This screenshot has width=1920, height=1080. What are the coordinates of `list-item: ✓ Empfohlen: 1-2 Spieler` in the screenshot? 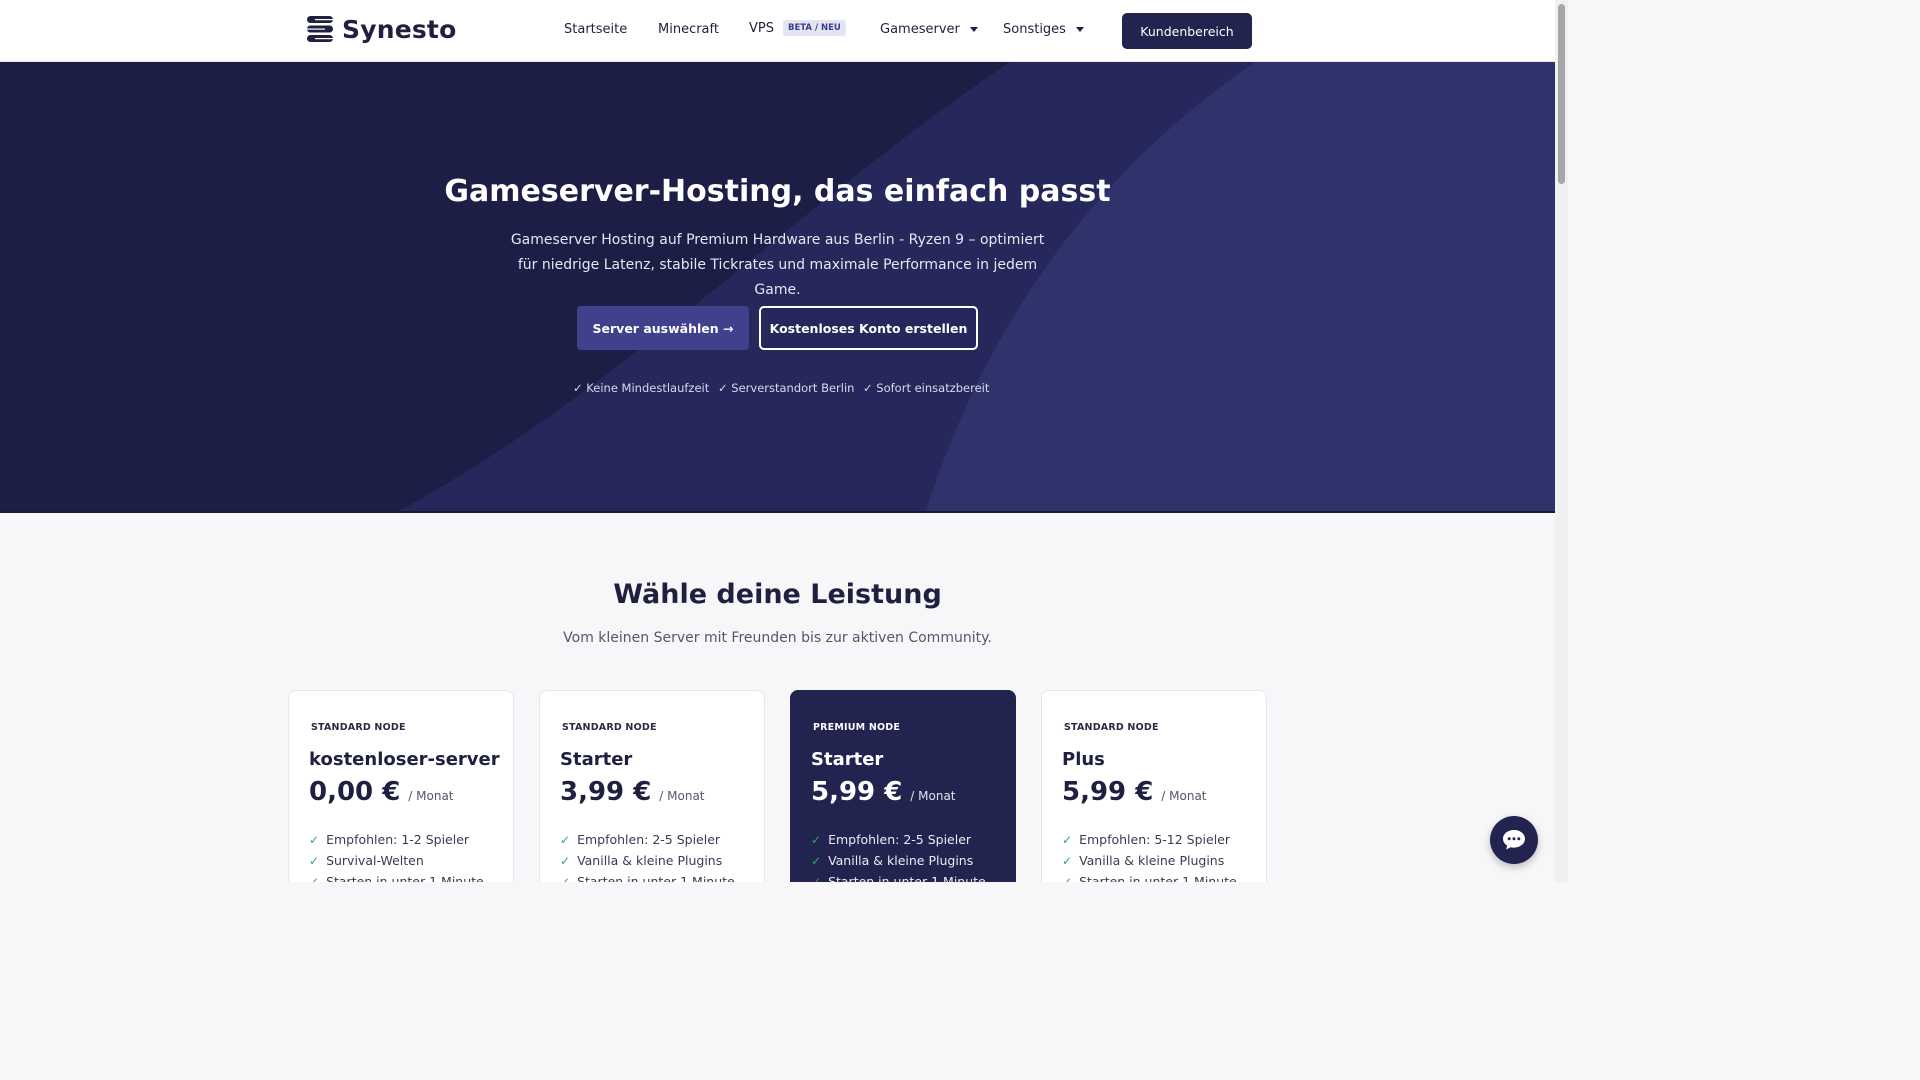 It's located at (396, 839).